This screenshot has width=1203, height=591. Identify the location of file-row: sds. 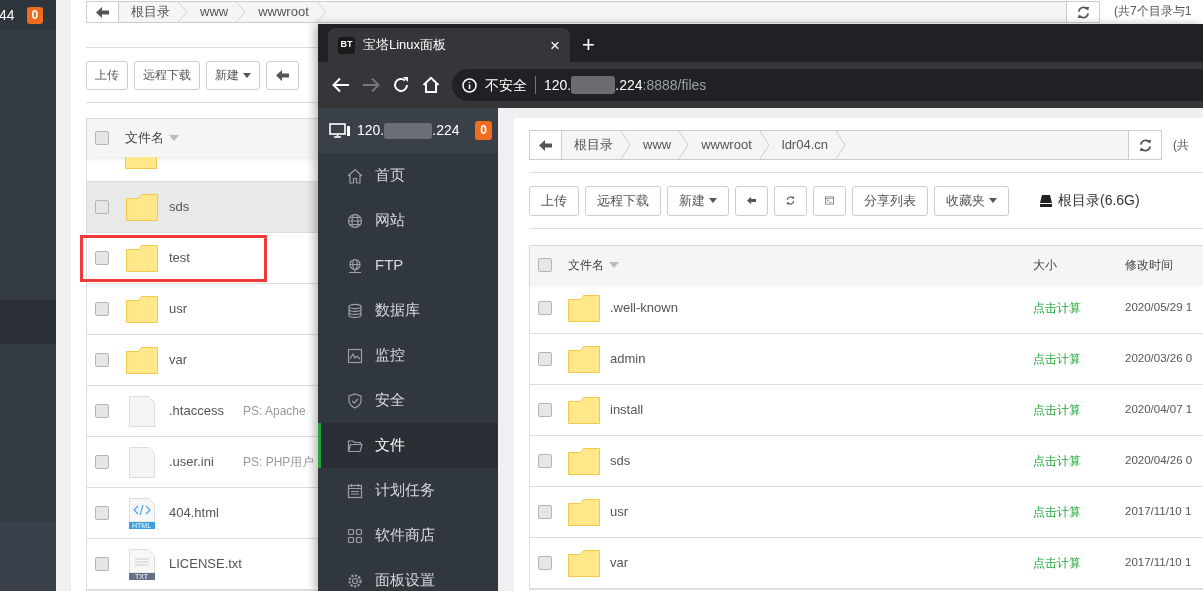
(202, 207).